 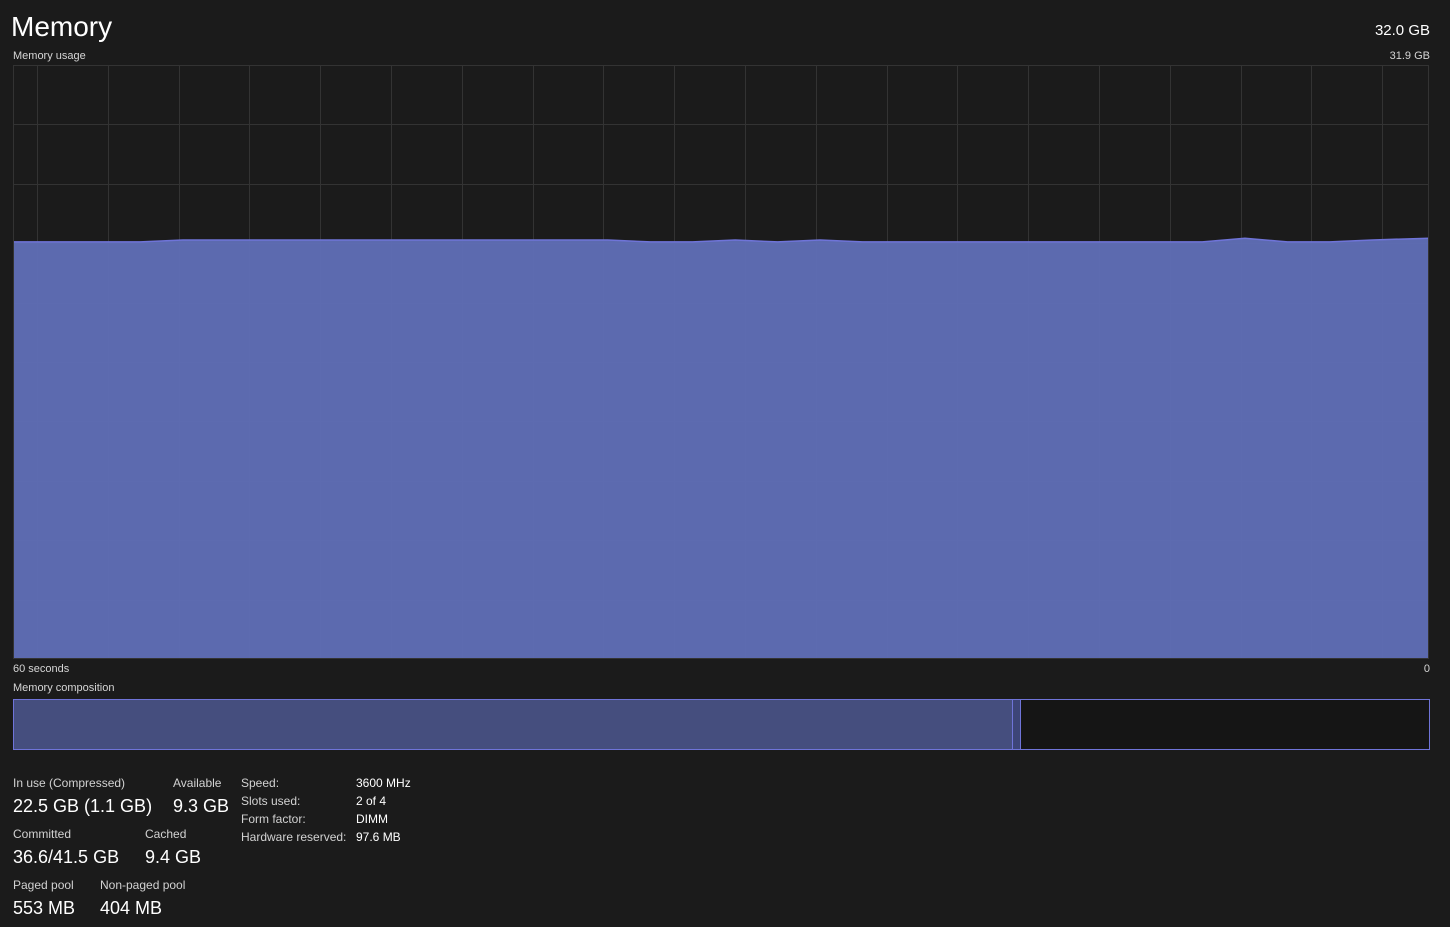 I want to click on committed-value: 36.6/41.5 GB, so click(x=66, y=857).